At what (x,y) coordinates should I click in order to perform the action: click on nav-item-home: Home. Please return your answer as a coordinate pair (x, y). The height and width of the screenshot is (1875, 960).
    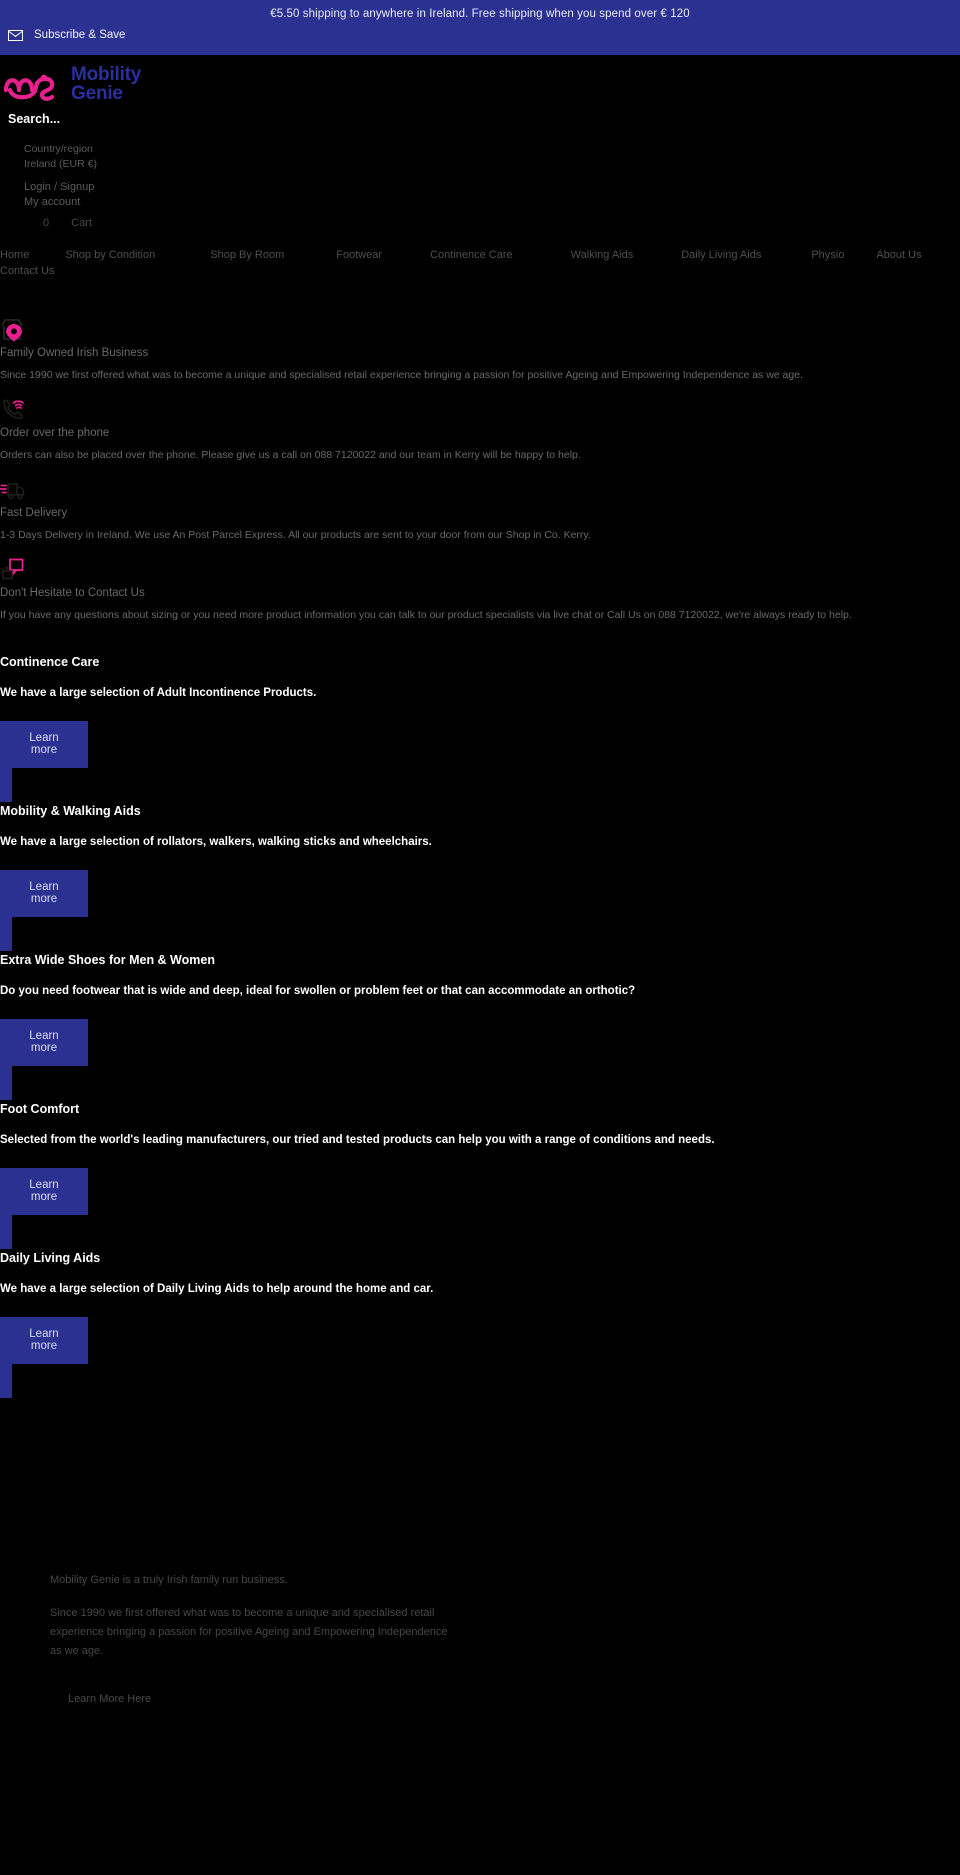
    Looking at the image, I should click on (14, 255).